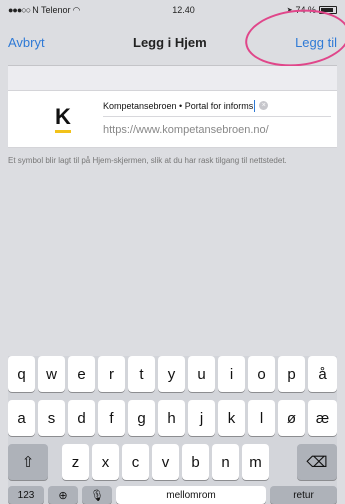  Describe the element at coordinates (171, 374) in the screenshot. I see `key-y: y` at that location.